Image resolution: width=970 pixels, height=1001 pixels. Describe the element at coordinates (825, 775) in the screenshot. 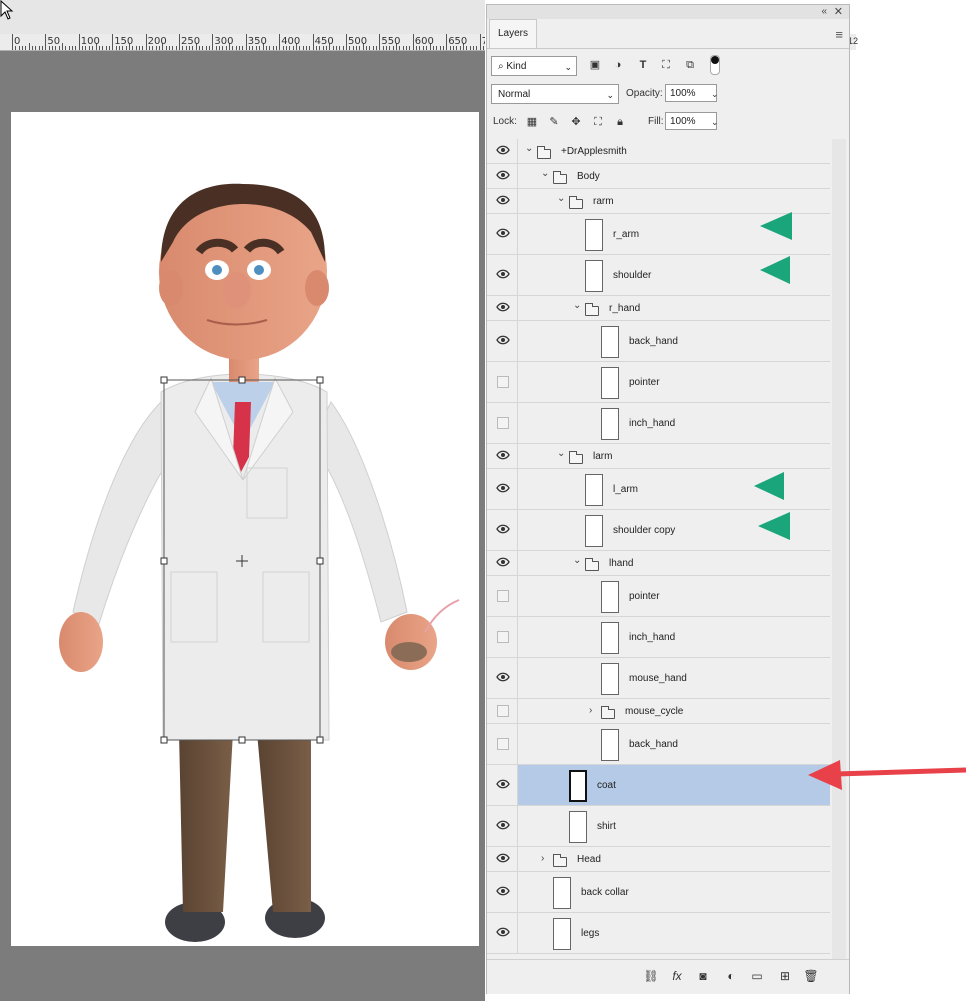

I see `annotation-arrowhead-red` at that location.